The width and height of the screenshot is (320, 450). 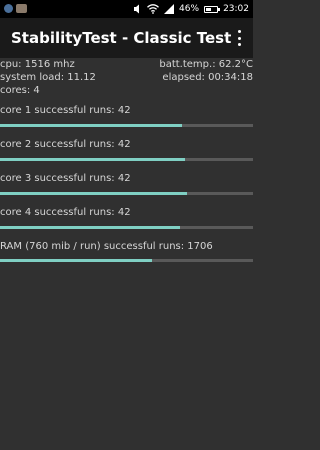 I want to click on game-notification-icon, so click(x=21, y=8).